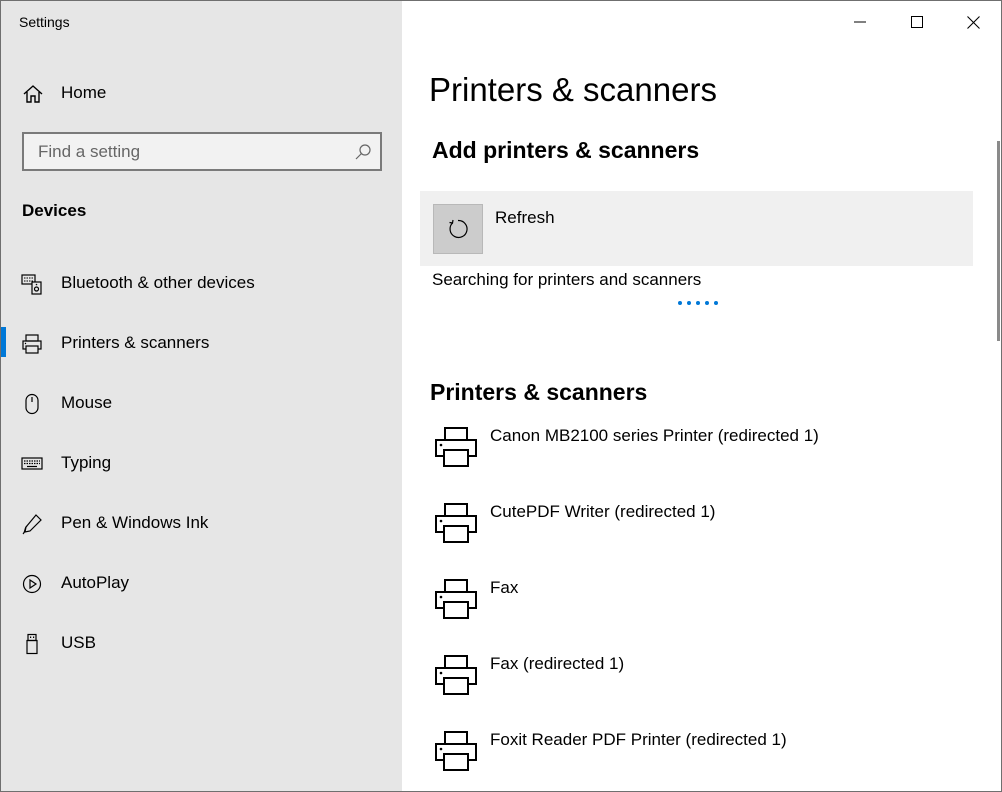 The width and height of the screenshot is (1002, 792). I want to click on printer-name: Fax (redirected 1), so click(557, 663).